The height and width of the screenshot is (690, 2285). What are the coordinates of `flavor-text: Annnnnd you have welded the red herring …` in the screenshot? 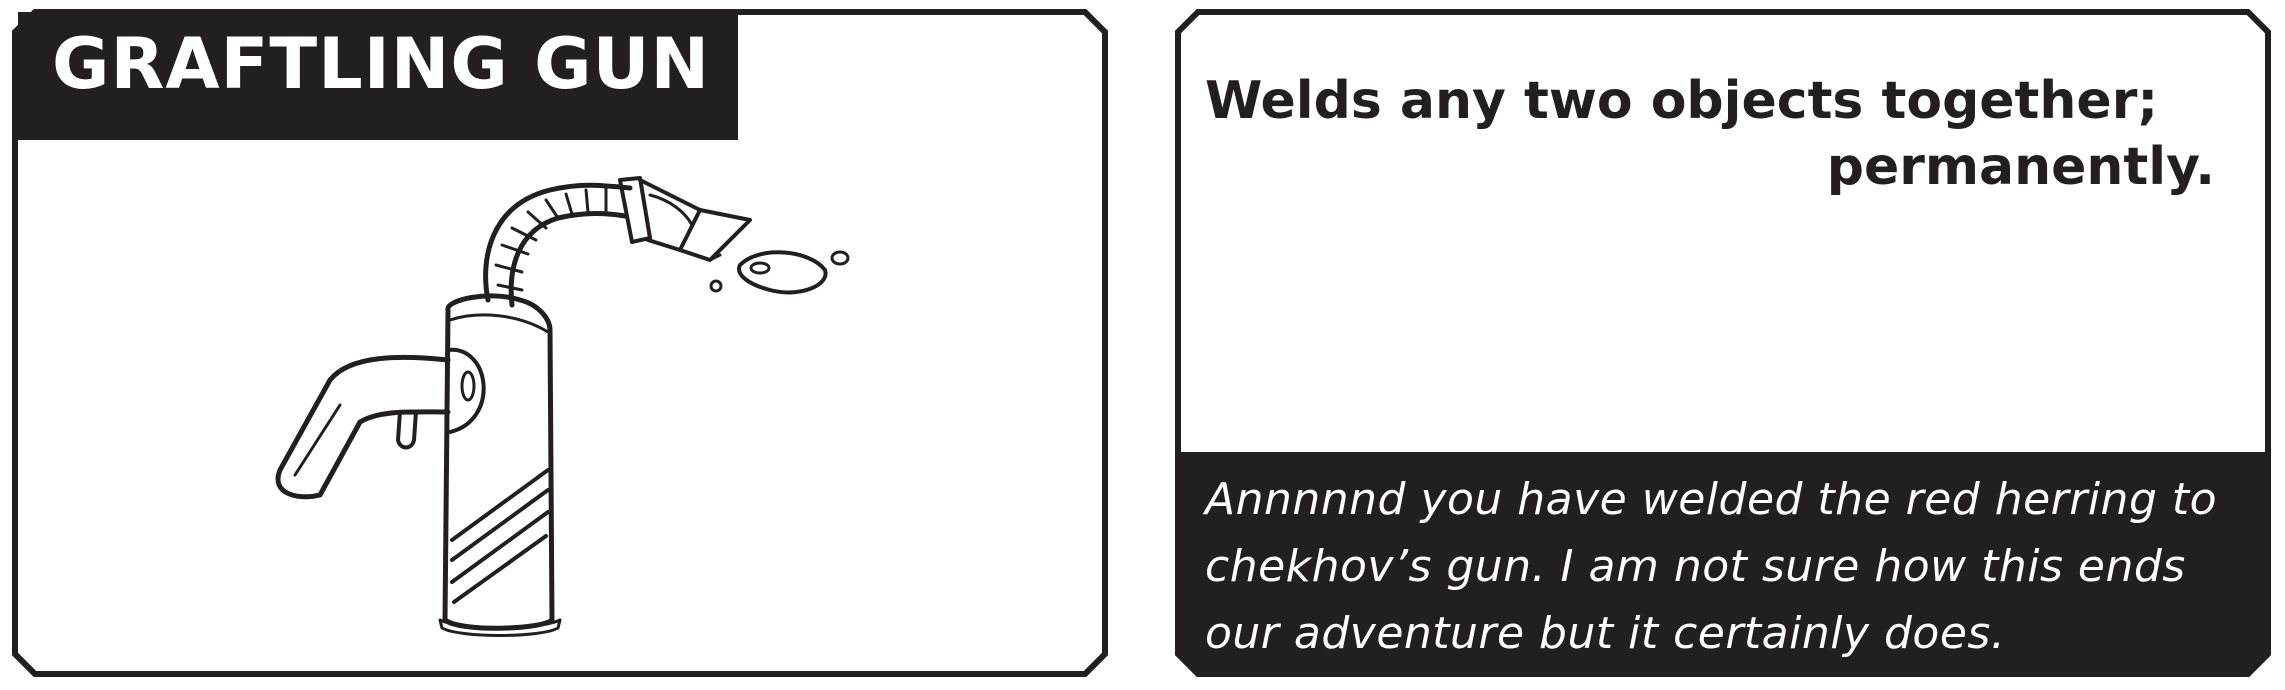 It's located at (1711, 566).